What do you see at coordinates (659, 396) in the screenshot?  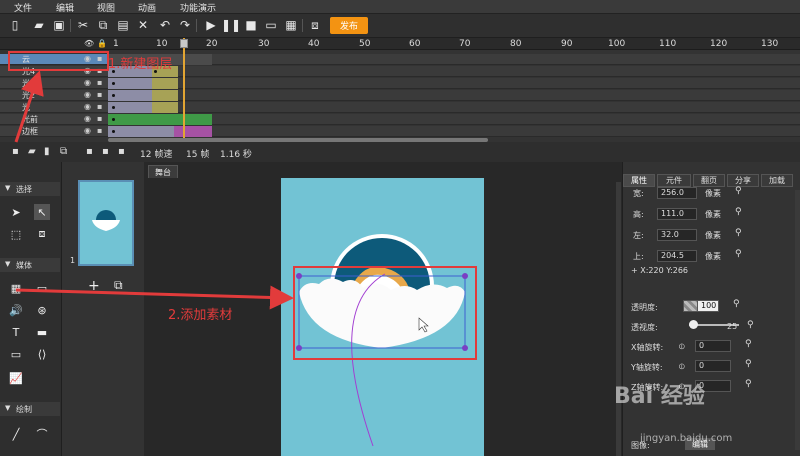 I see `watermark-logo: Bai 经验` at bounding box center [659, 396].